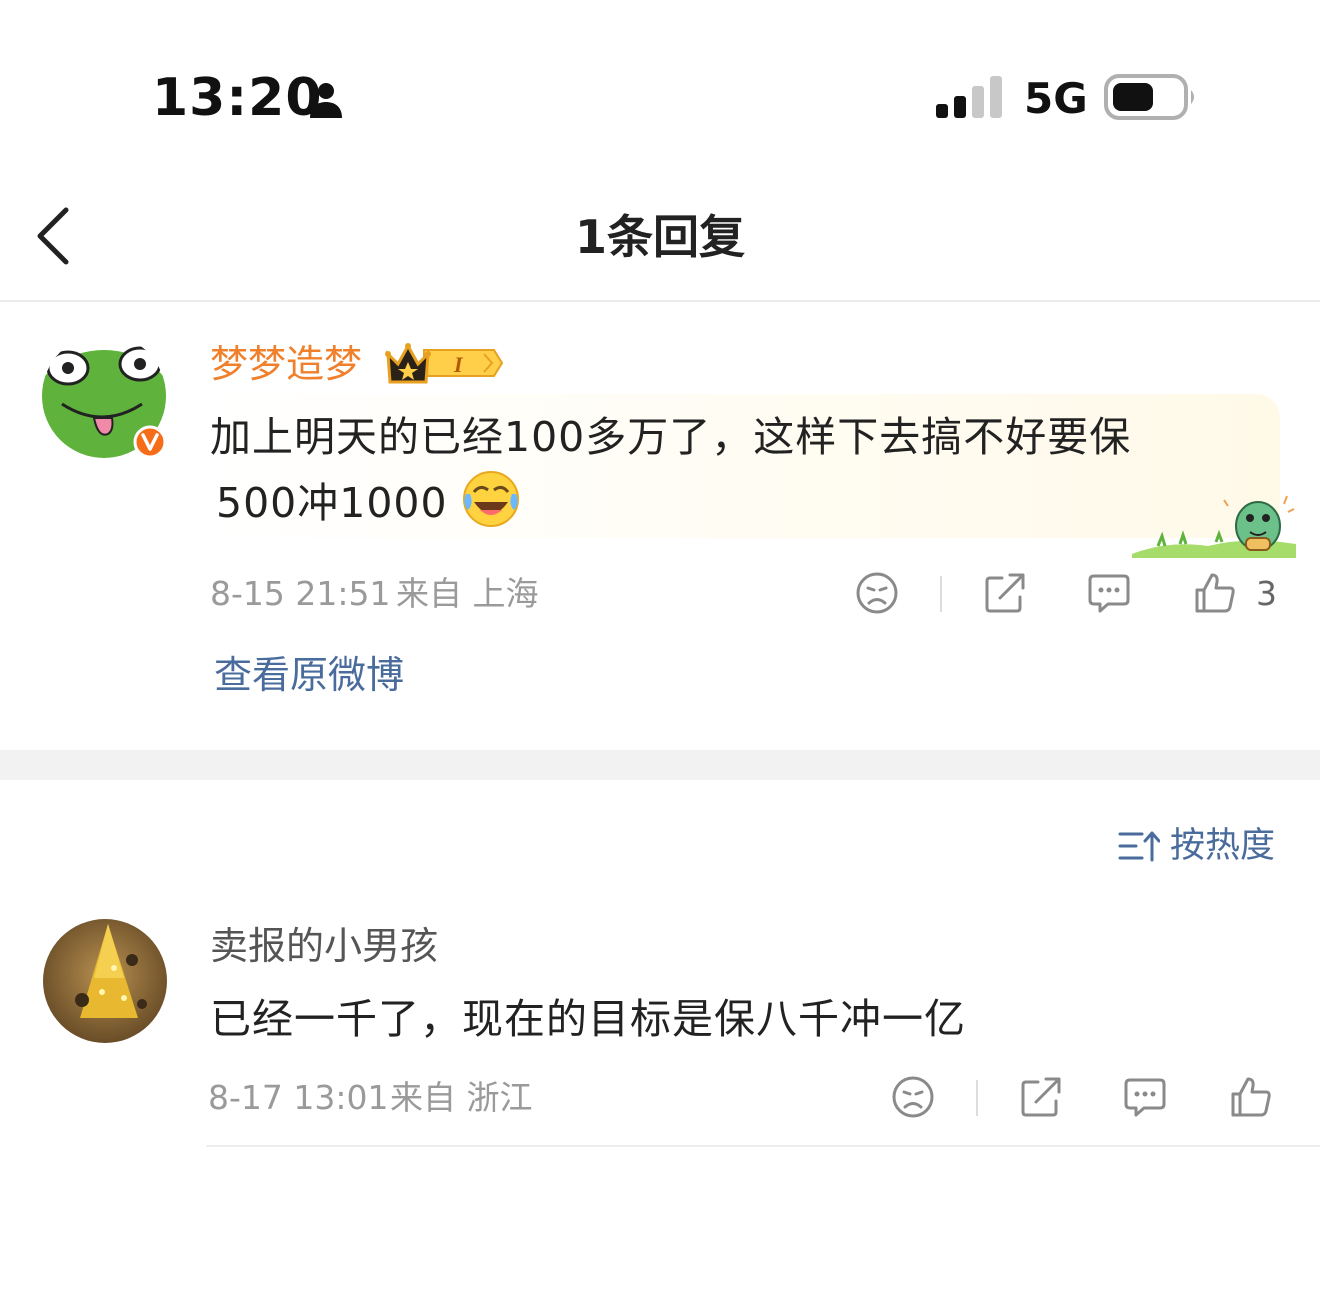 The image size is (1320, 1295). Describe the element at coordinates (1214, 526) in the screenshot. I see `mascot-decoration-icon` at that location.